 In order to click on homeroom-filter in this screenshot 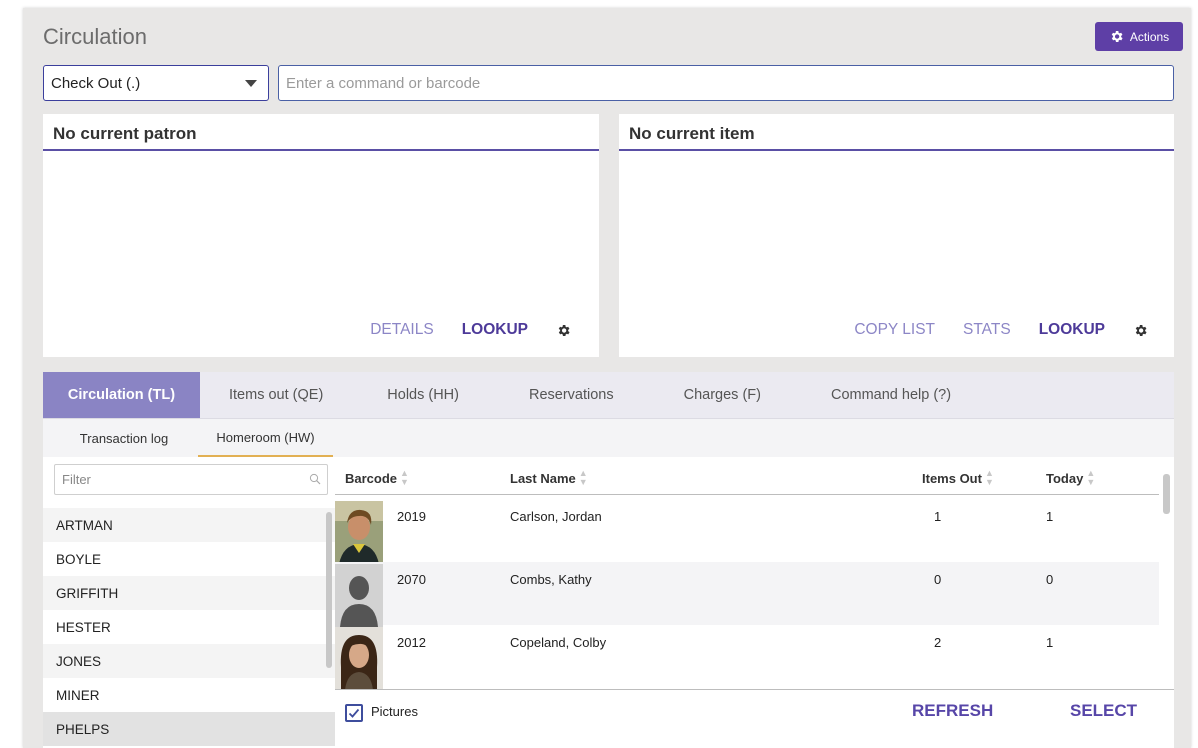, I will do `click(191, 479)`.